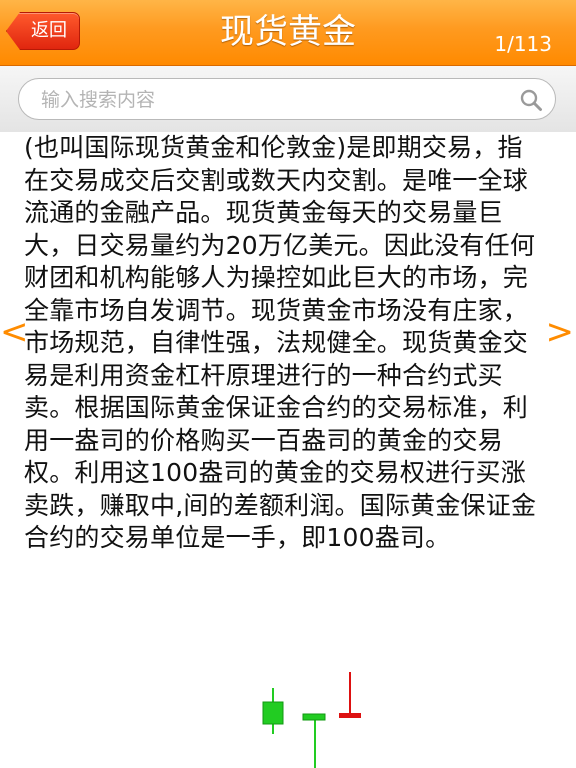  I want to click on candlestick-chart-icon, so click(311, 720).